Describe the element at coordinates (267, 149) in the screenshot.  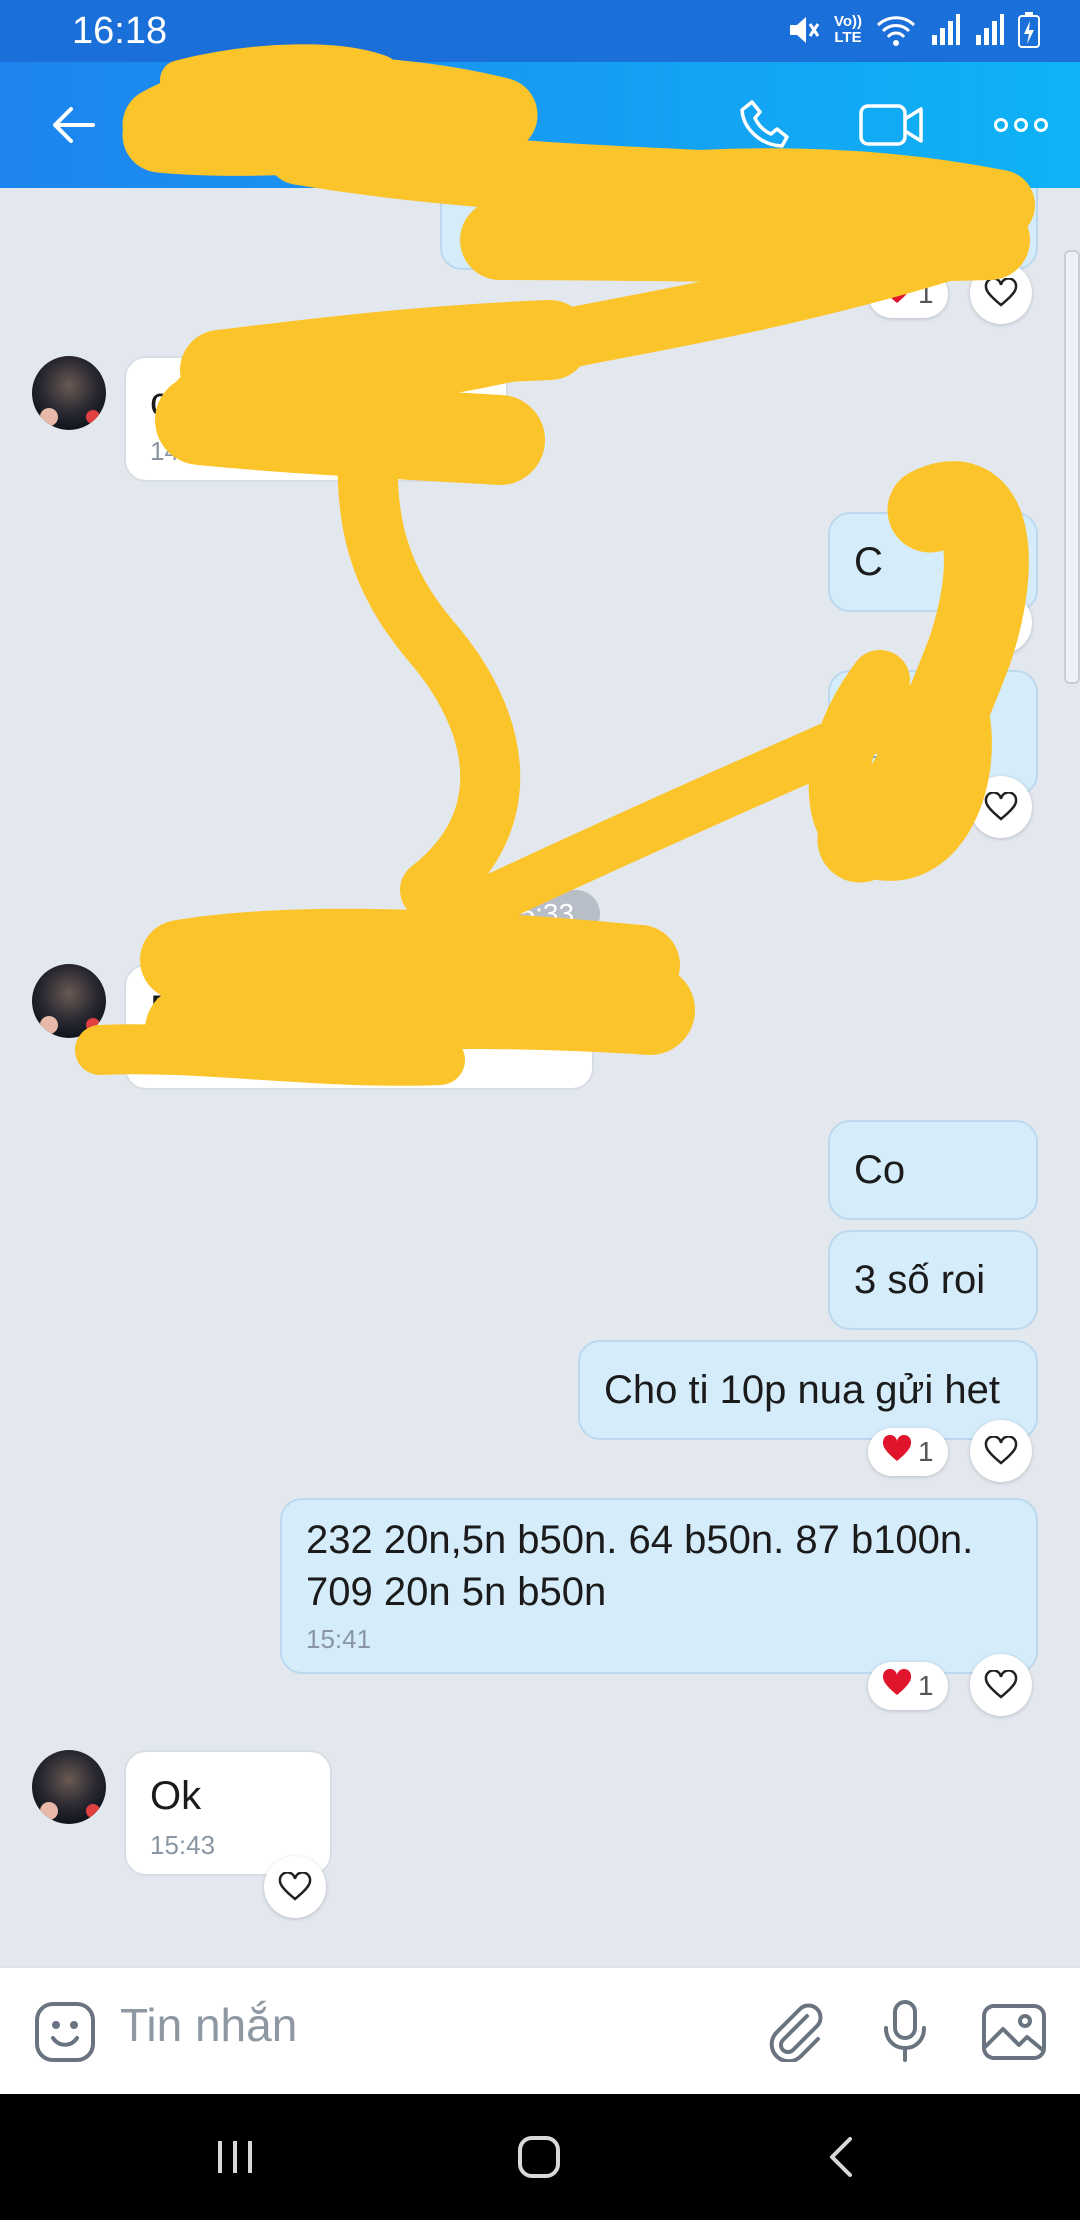
I see `contact-status: y cập ước` at that location.